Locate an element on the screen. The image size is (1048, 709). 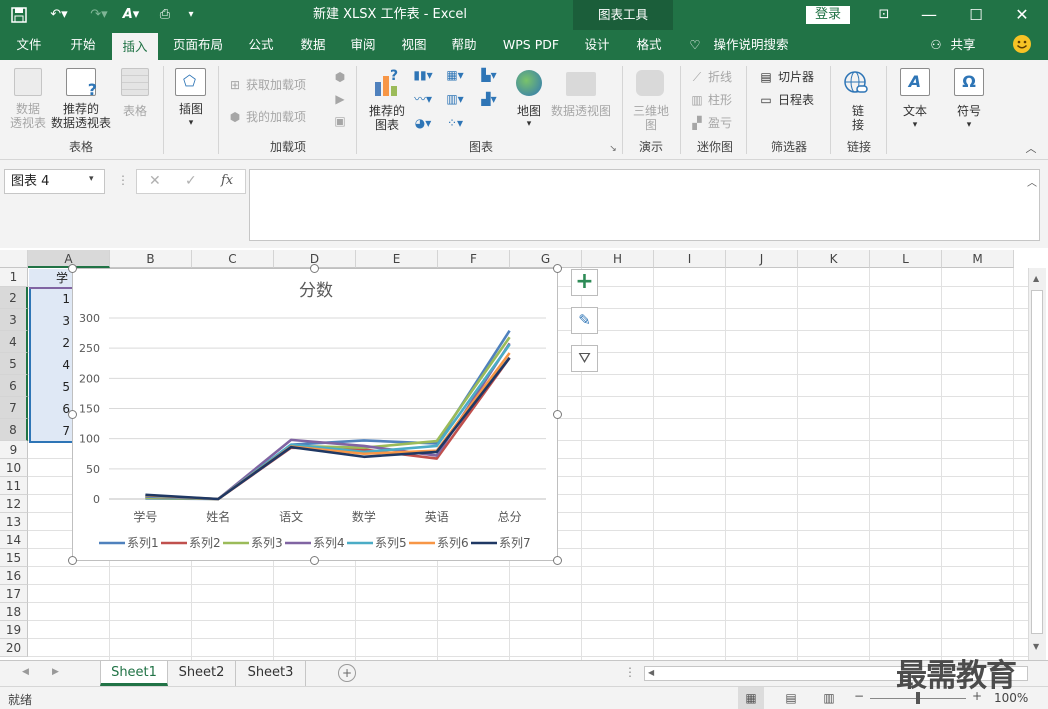
tab-format: 格式 is located at coordinates (649, 45).